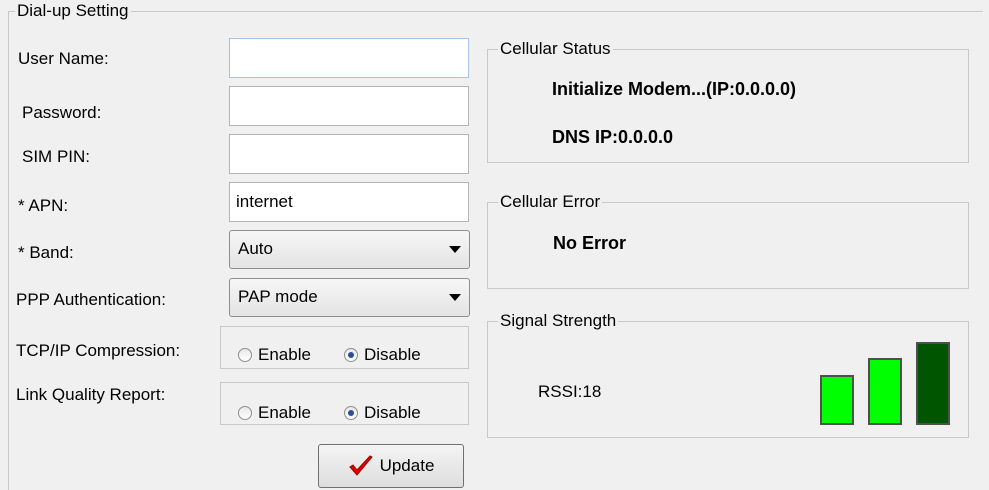  I want to click on cellular-status-line1: Initialize Modem...(IP:0.0.0.0), so click(674, 89).